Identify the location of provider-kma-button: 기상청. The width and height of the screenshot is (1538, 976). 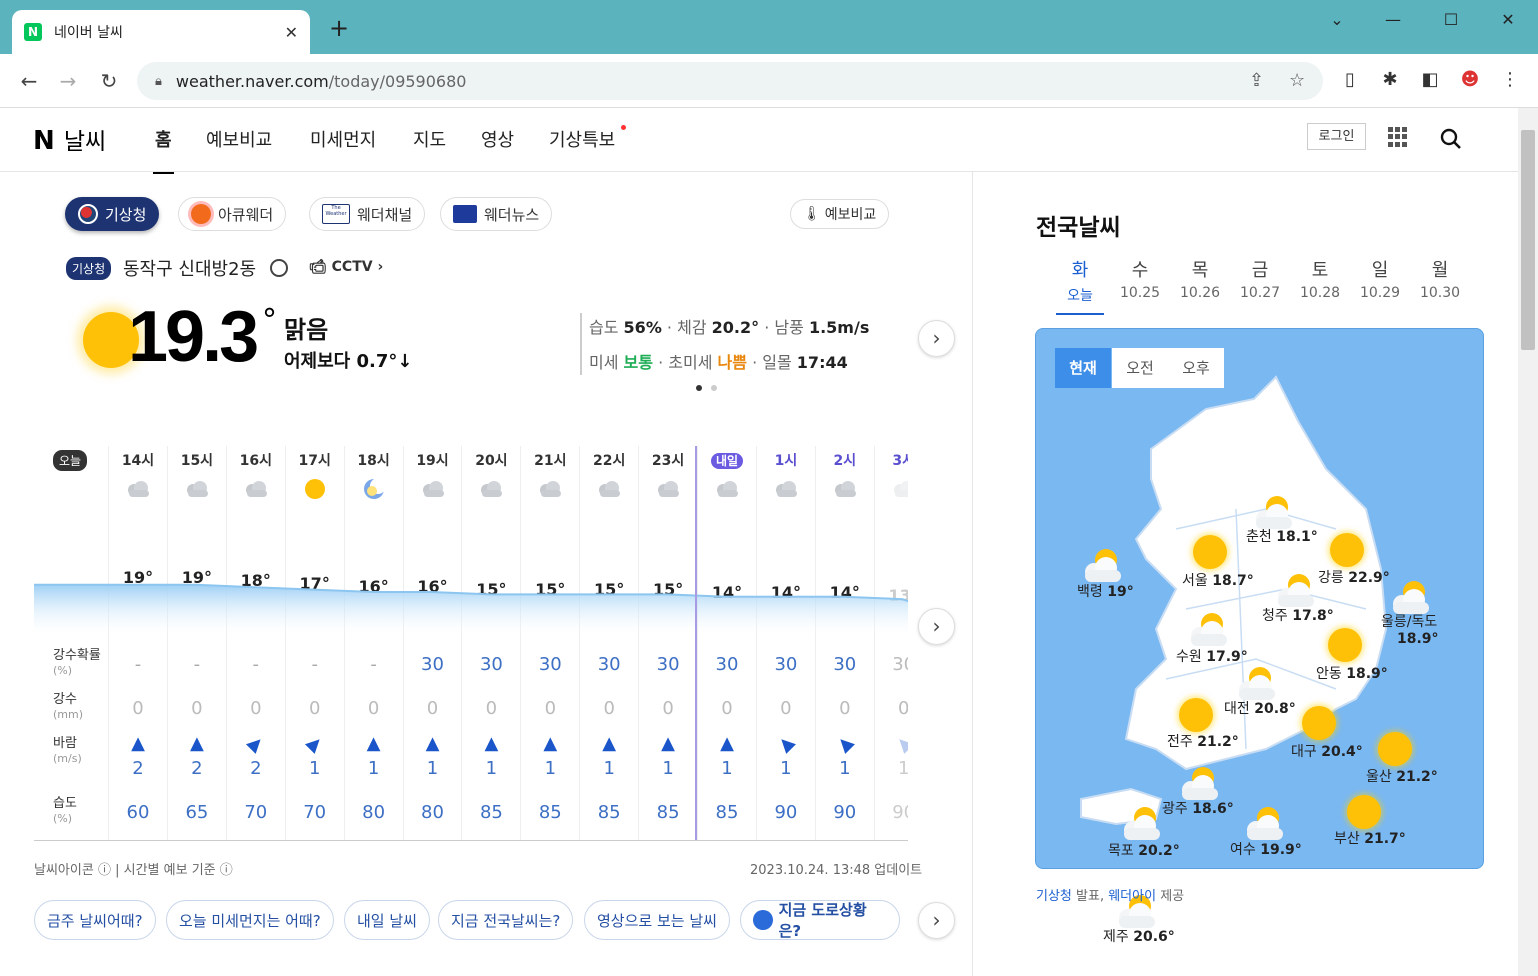
(112, 214).